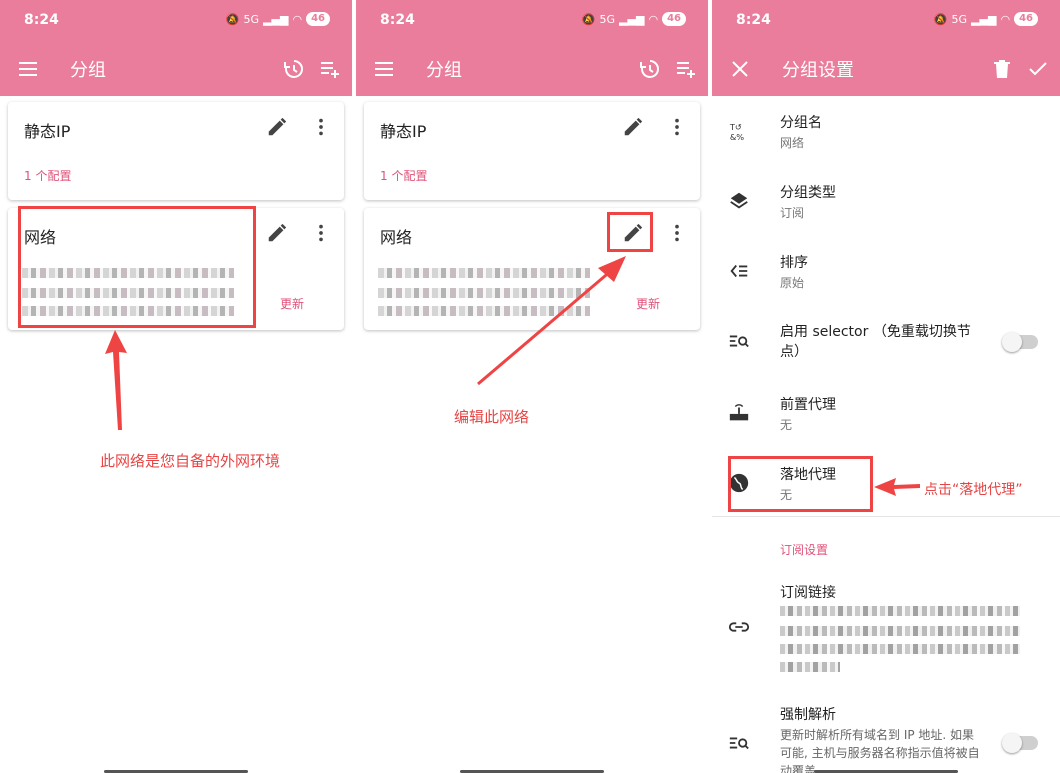  What do you see at coordinates (297, 19) in the screenshot?
I see `wifi-icon: ◠` at bounding box center [297, 19].